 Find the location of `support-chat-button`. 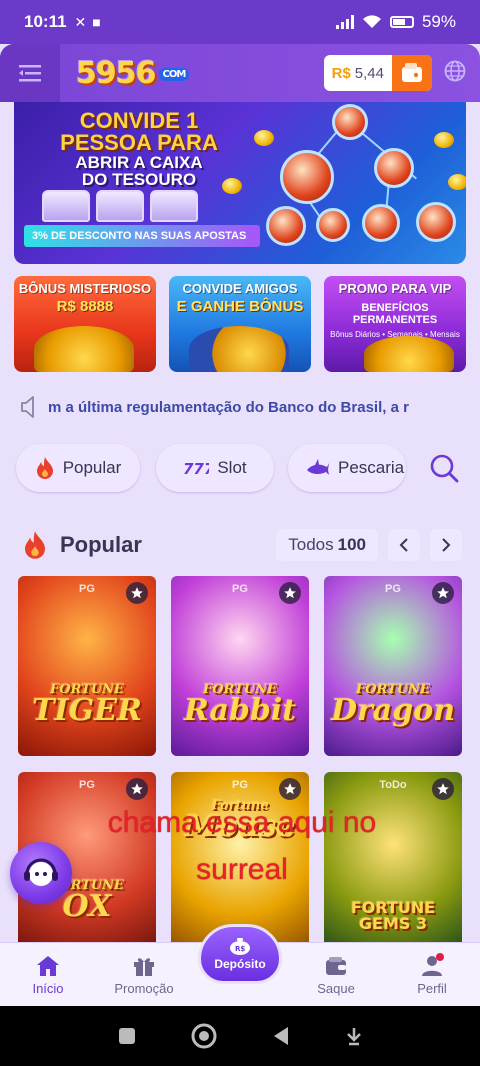

support-chat-button is located at coordinates (41, 873).